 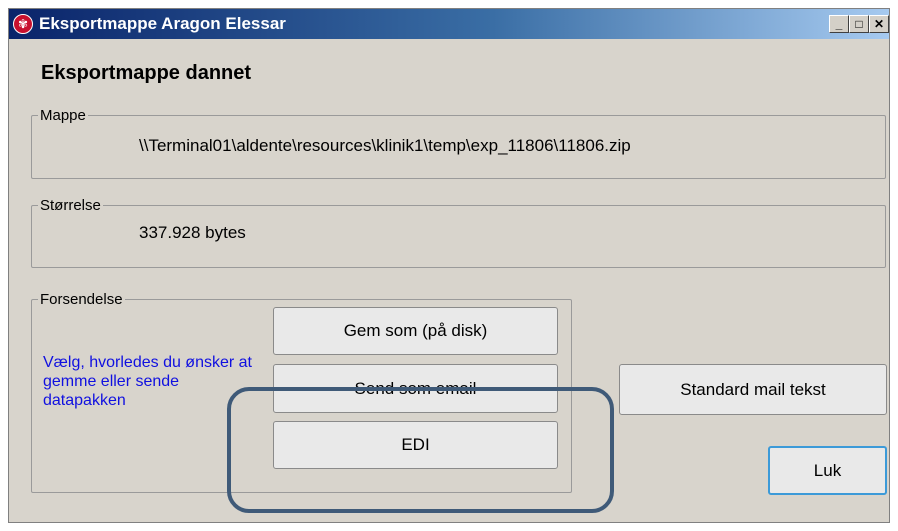 I want to click on app-logo-icon: ✾, so click(x=23, y=24).